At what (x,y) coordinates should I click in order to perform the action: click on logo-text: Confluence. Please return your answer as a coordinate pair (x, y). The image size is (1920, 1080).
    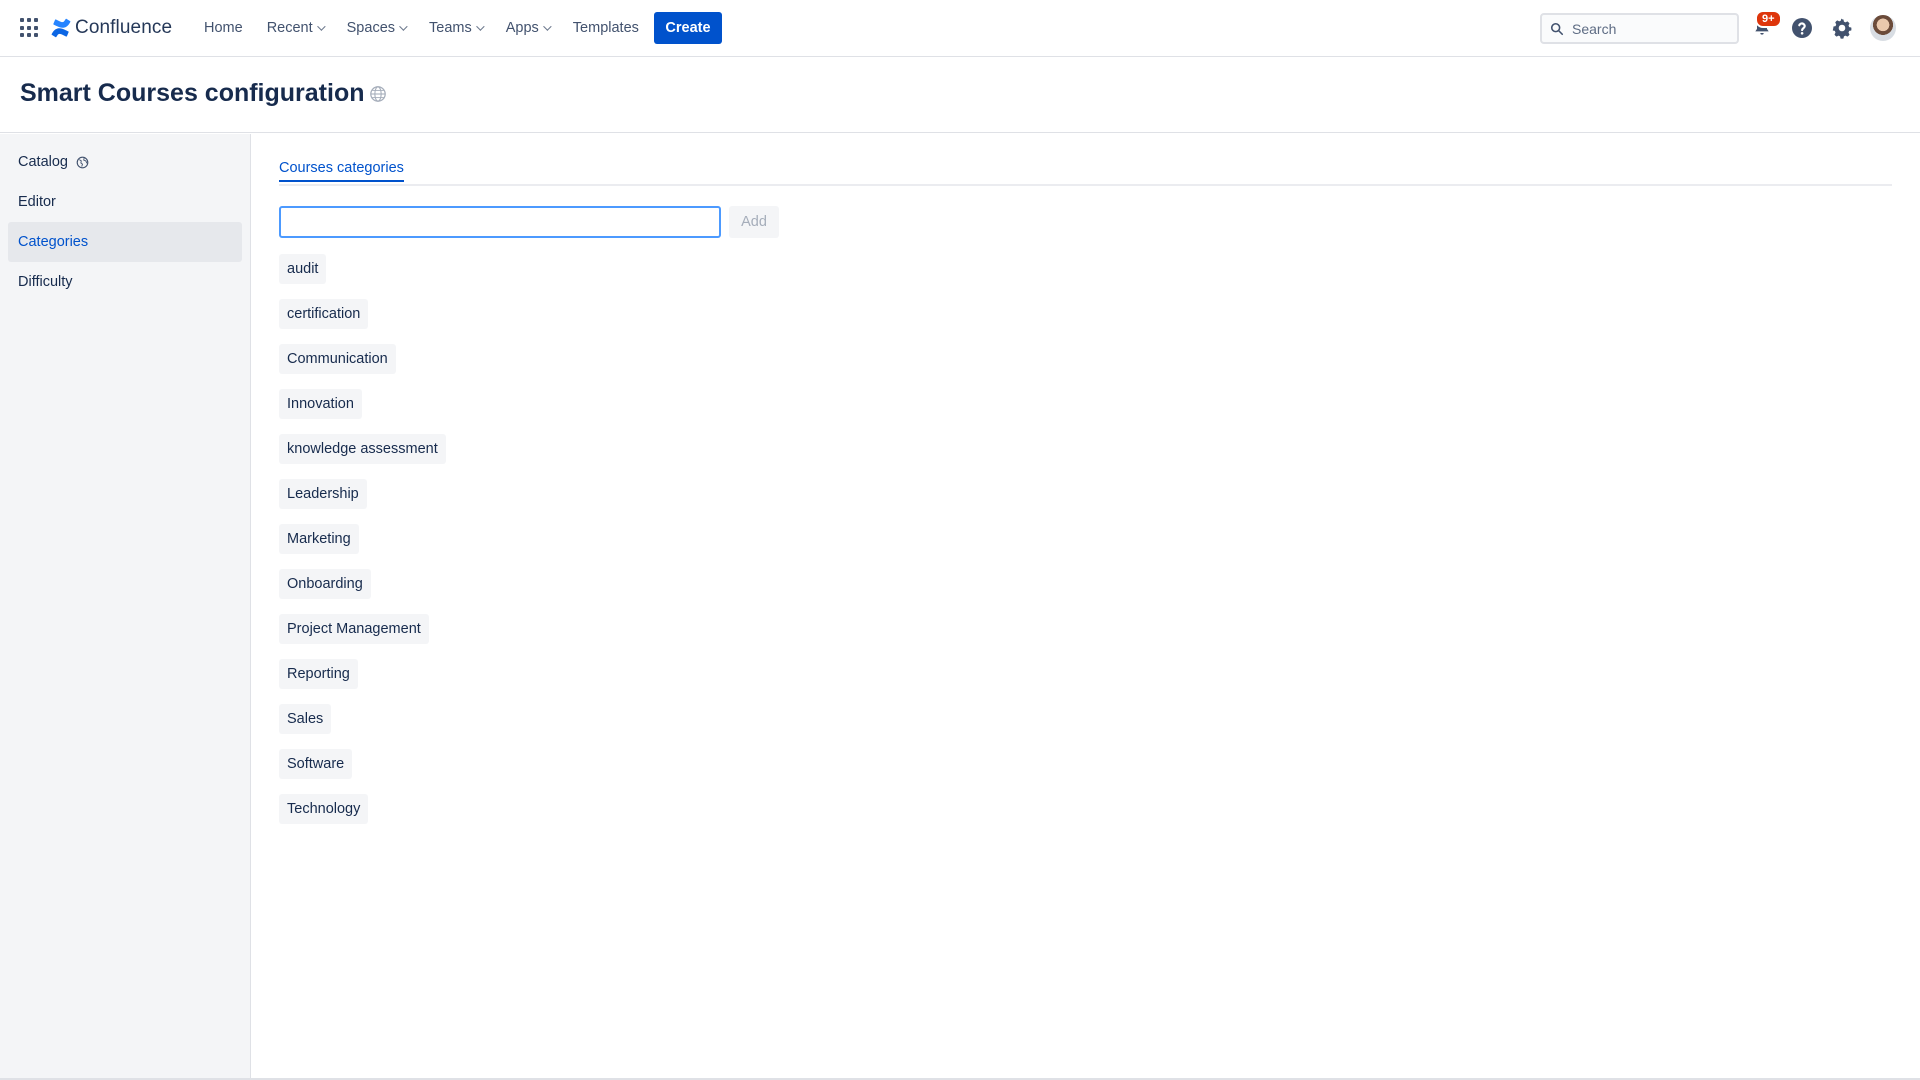
    Looking at the image, I should click on (124, 27).